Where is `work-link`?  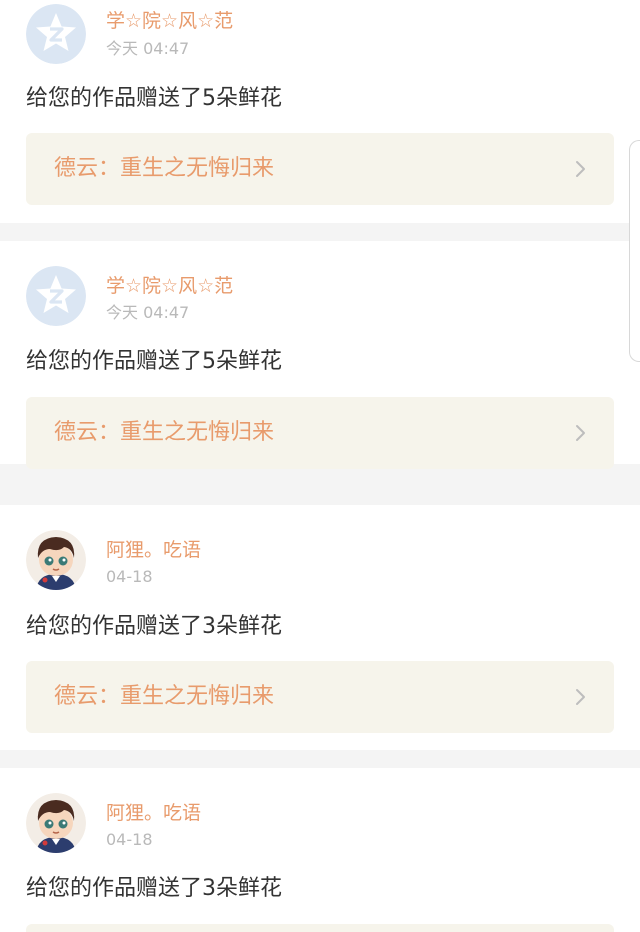
work-link is located at coordinates (320, 928).